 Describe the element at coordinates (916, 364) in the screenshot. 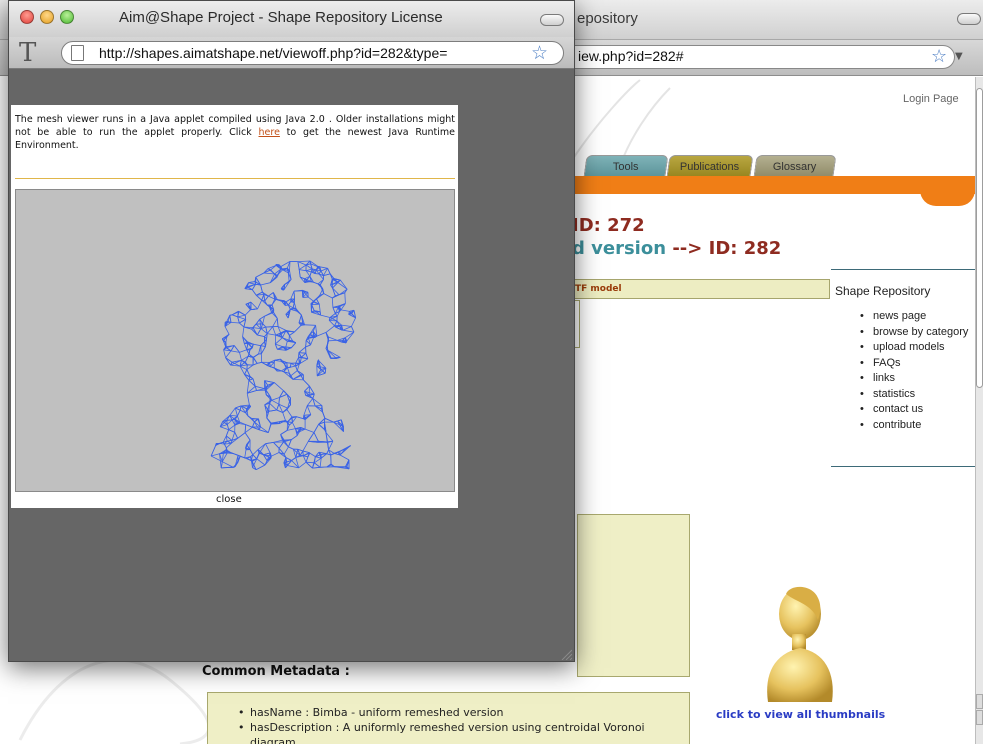

I see `sidebar-item-faqs: FAQs` at that location.